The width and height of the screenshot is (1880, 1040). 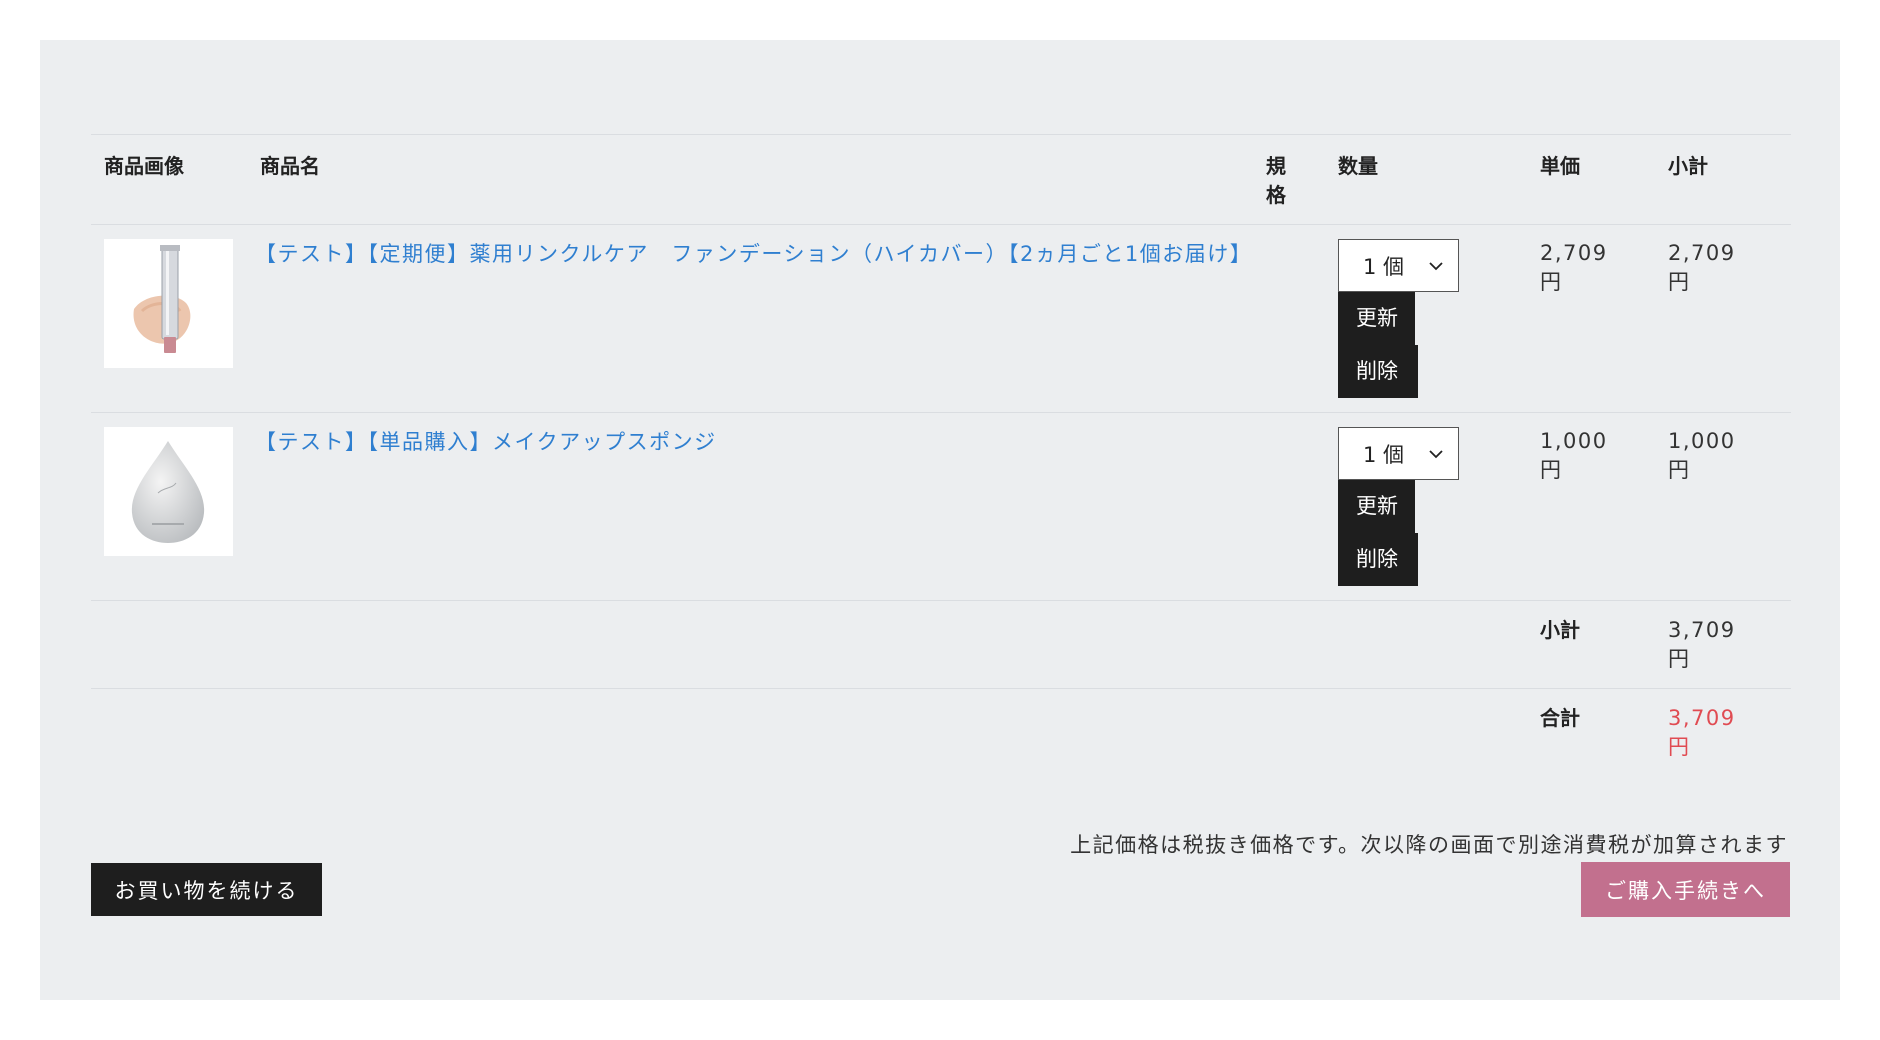 What do you see at coordinates (1702, 644) in the screenshot?
I see `cart-subtotal-value: 3,709 円` at bounding box center [1702, 644].